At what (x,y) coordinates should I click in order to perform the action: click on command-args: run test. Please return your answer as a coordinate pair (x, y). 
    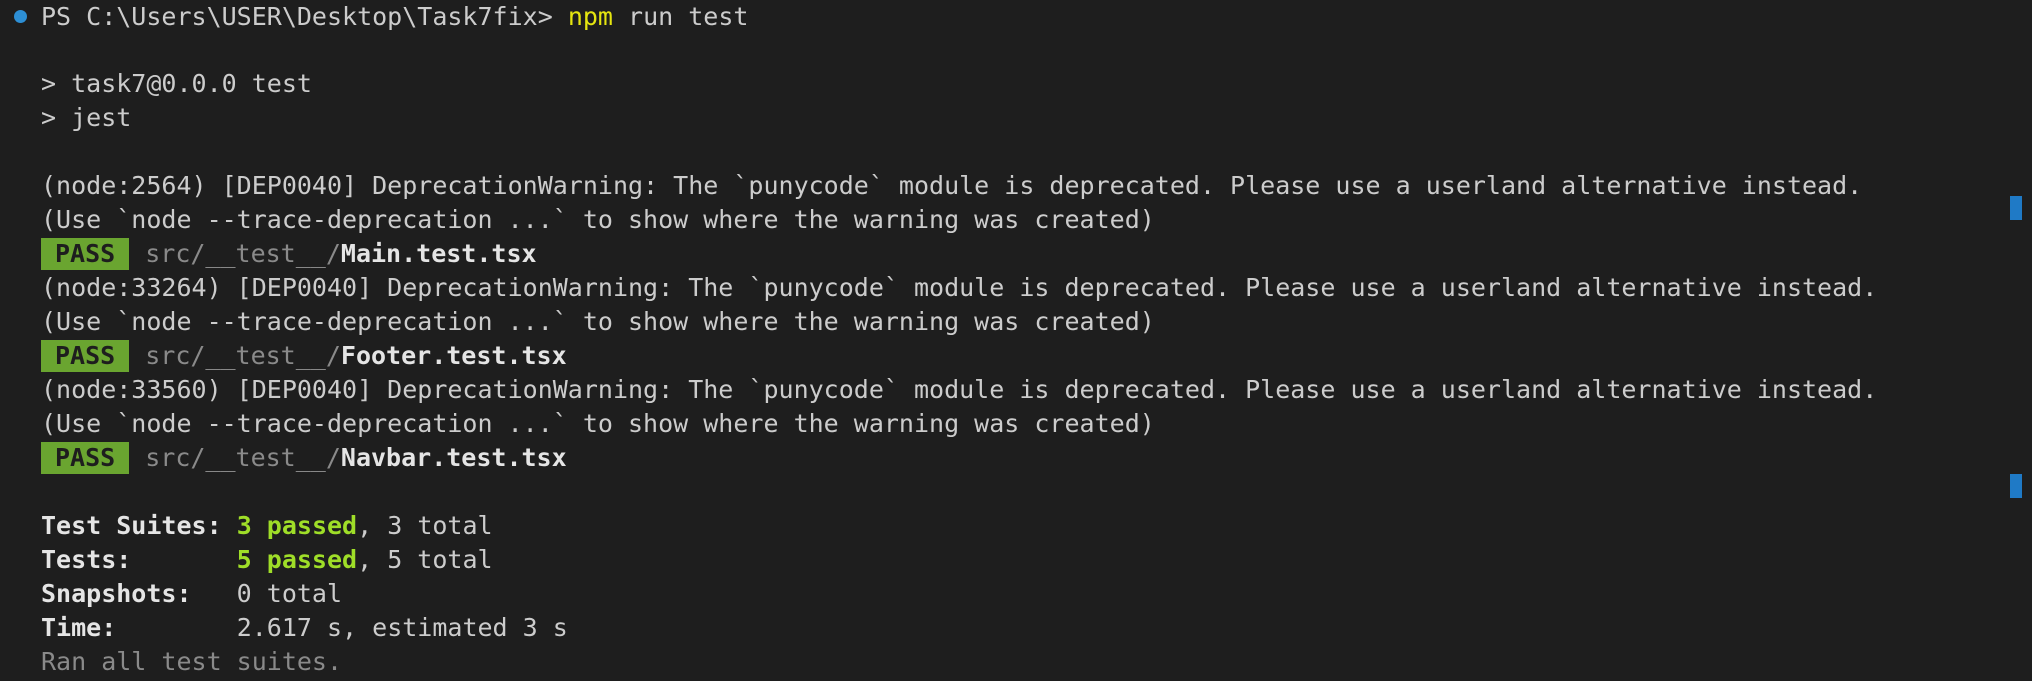
    Looking at the image, I should click on (688, 16).